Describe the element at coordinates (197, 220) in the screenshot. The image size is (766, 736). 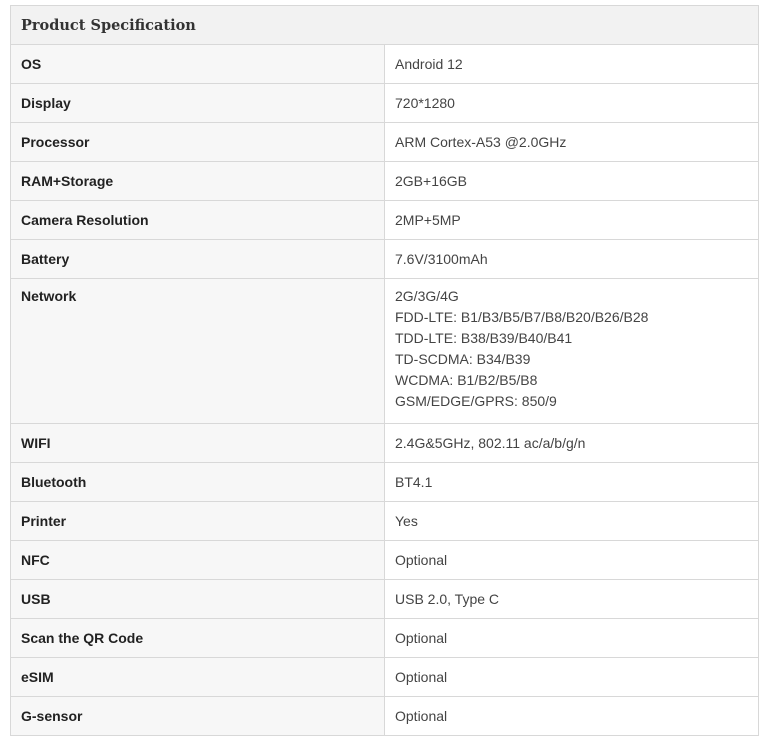
I see `spec-key: Camera Resolution` at that location.